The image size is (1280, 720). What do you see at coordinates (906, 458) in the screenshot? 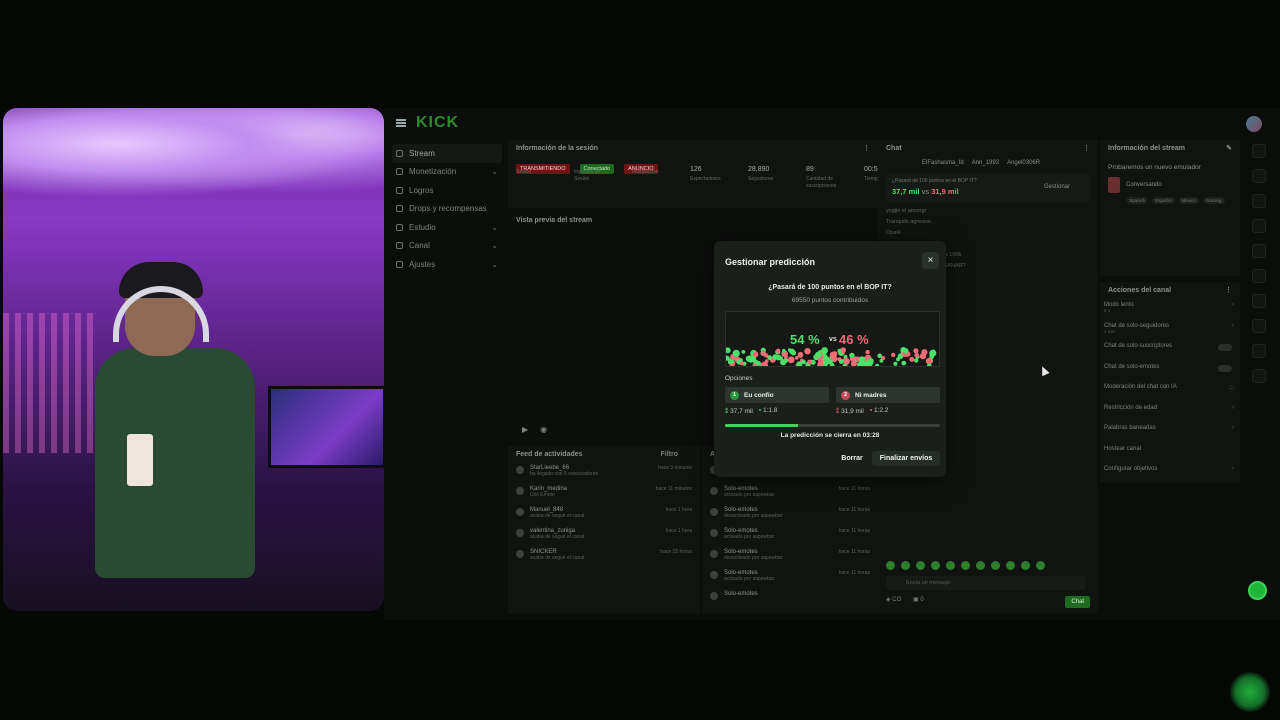
I see `finalize-button: Finalizar envíos` at bounding box center [906, 458].